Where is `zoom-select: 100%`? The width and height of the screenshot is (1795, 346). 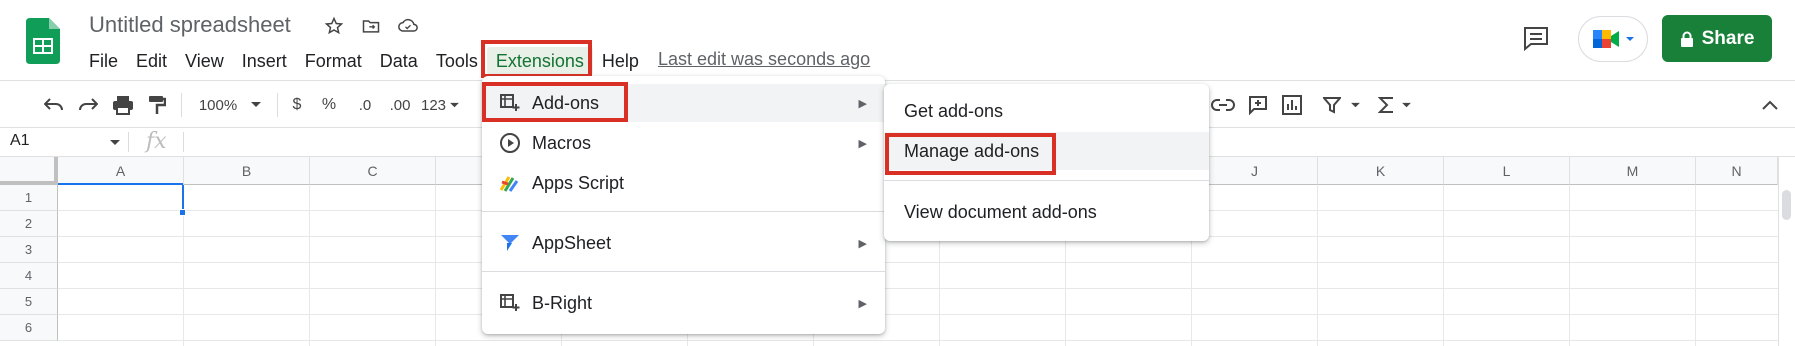
zoom-select: 100% is located at coordinates (230, 105).